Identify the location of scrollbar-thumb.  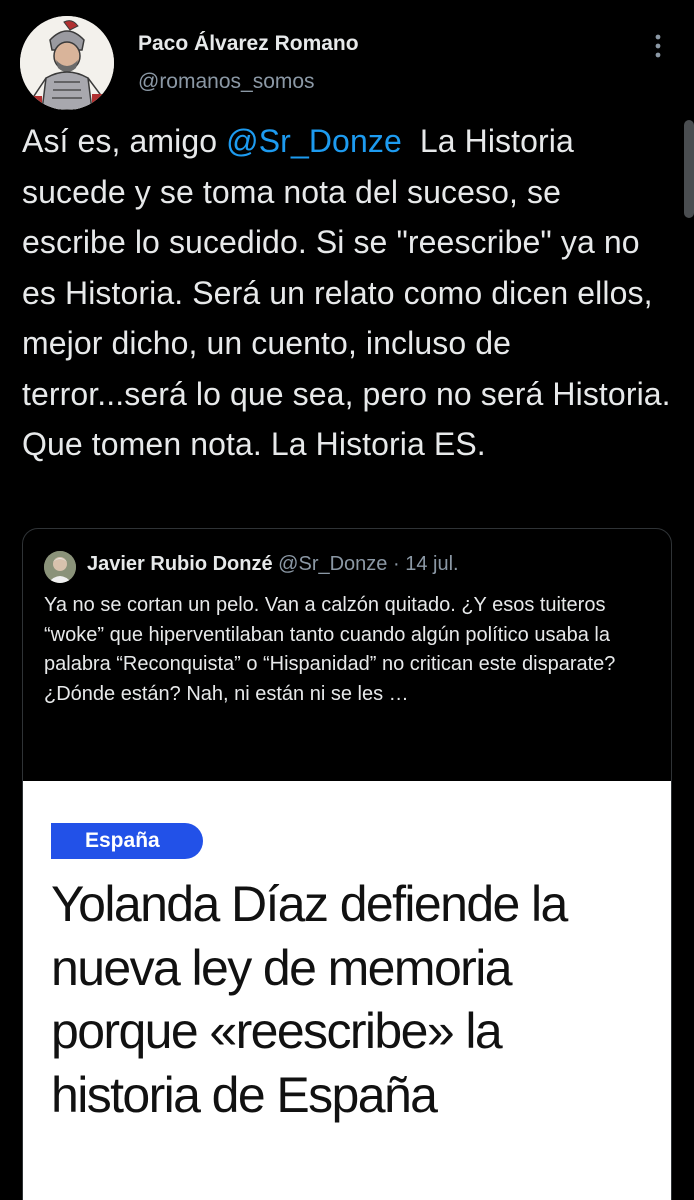
(689, 169).